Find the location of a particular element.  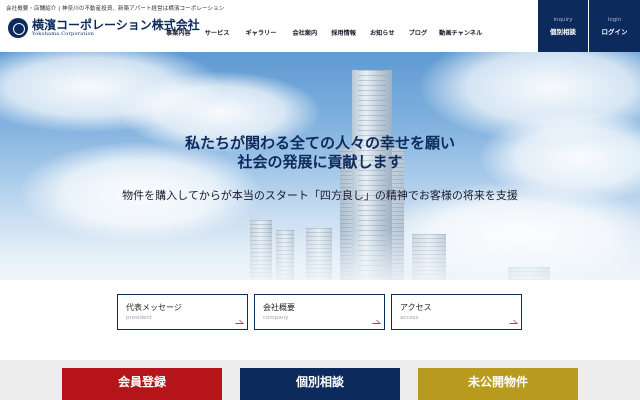

card-title: 代表メッセージ is located at coordinates (154, 307).